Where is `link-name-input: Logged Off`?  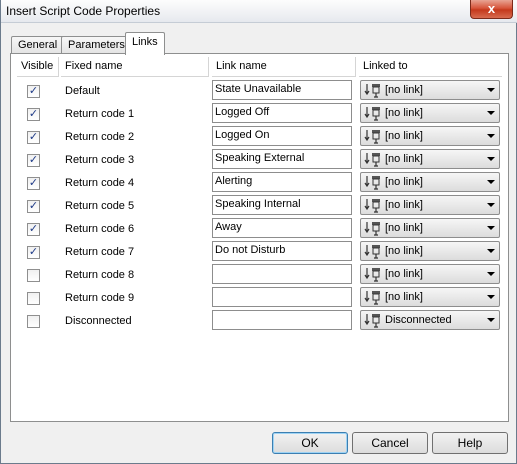
link-name-input: Logged Off is located at coordinates (282, 113).